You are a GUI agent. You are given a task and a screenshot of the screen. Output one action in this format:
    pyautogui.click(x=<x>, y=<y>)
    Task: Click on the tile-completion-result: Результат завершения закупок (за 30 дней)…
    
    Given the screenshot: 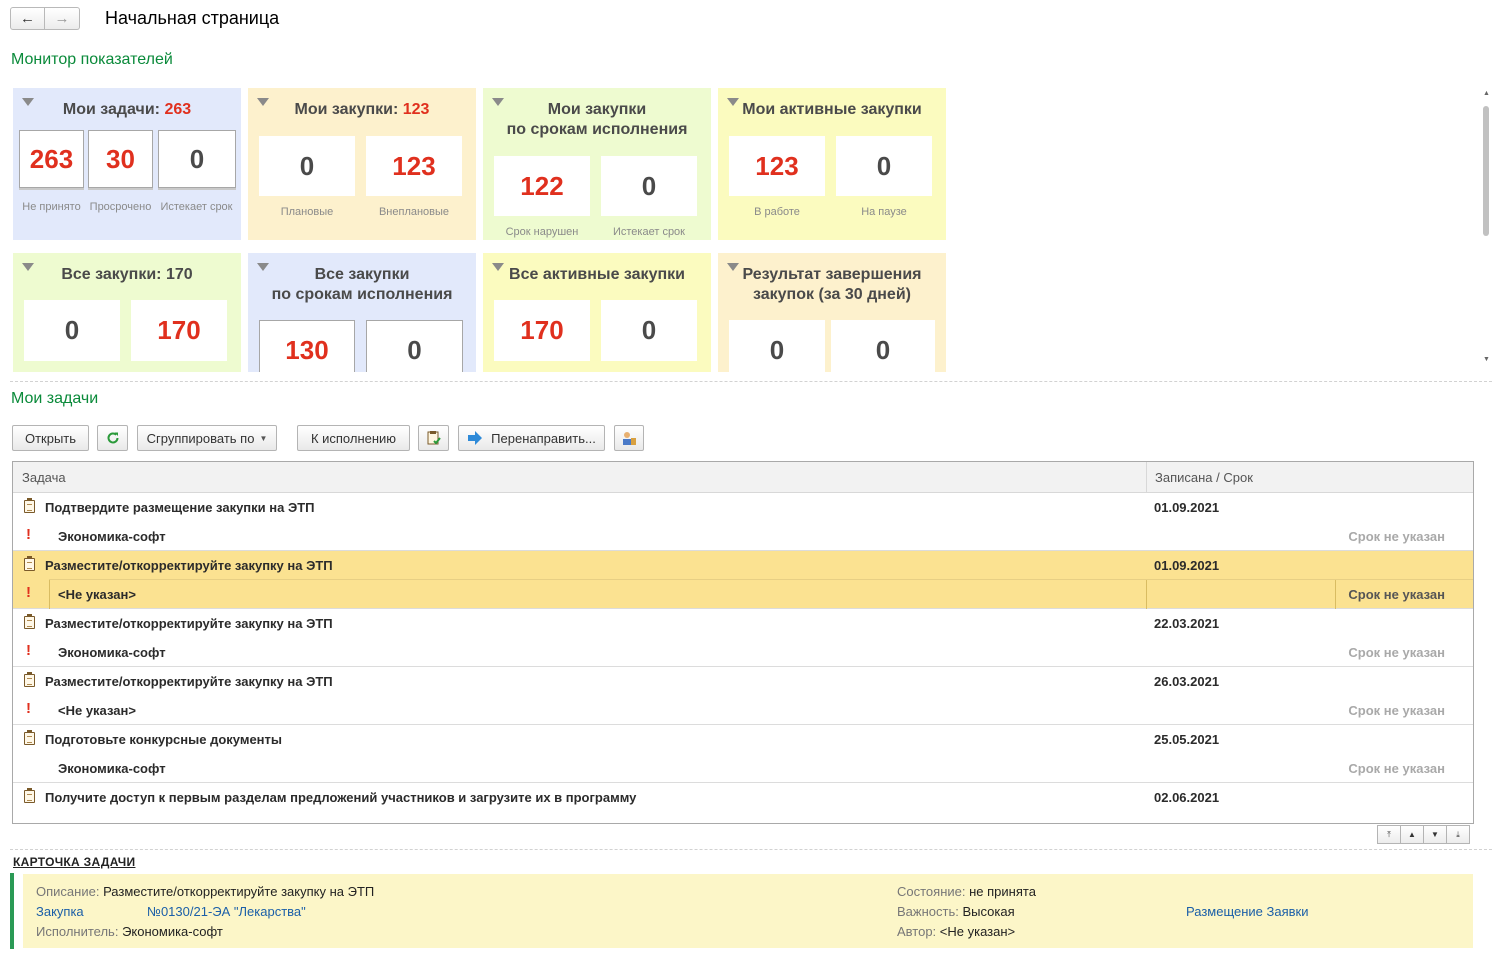 What is the action you would take?
    pyautogui.click(x=832, y=312)
    